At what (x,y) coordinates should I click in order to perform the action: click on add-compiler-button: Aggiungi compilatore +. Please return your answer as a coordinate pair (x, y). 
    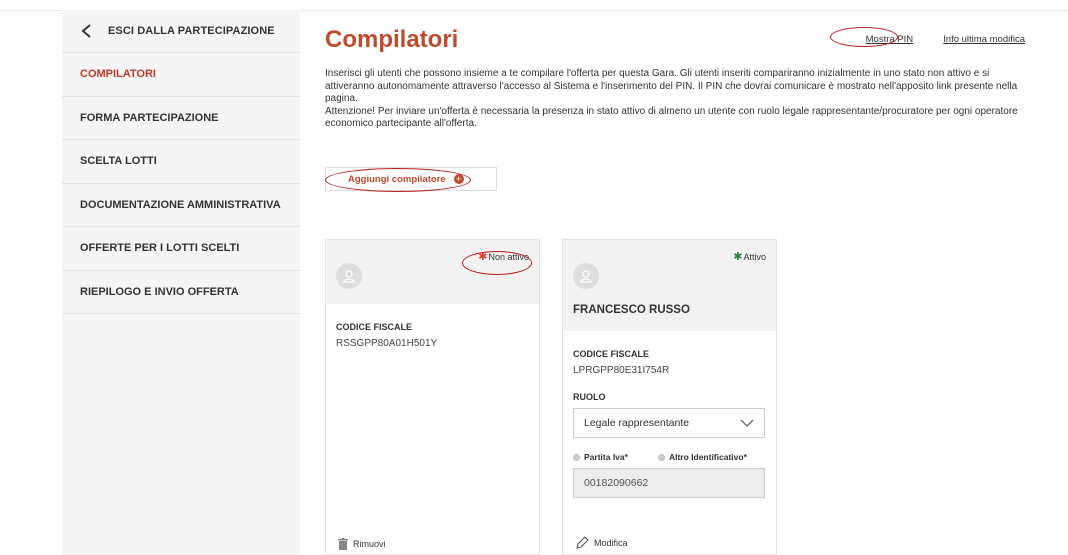
    Looking at the image, I should click on (411, 179).